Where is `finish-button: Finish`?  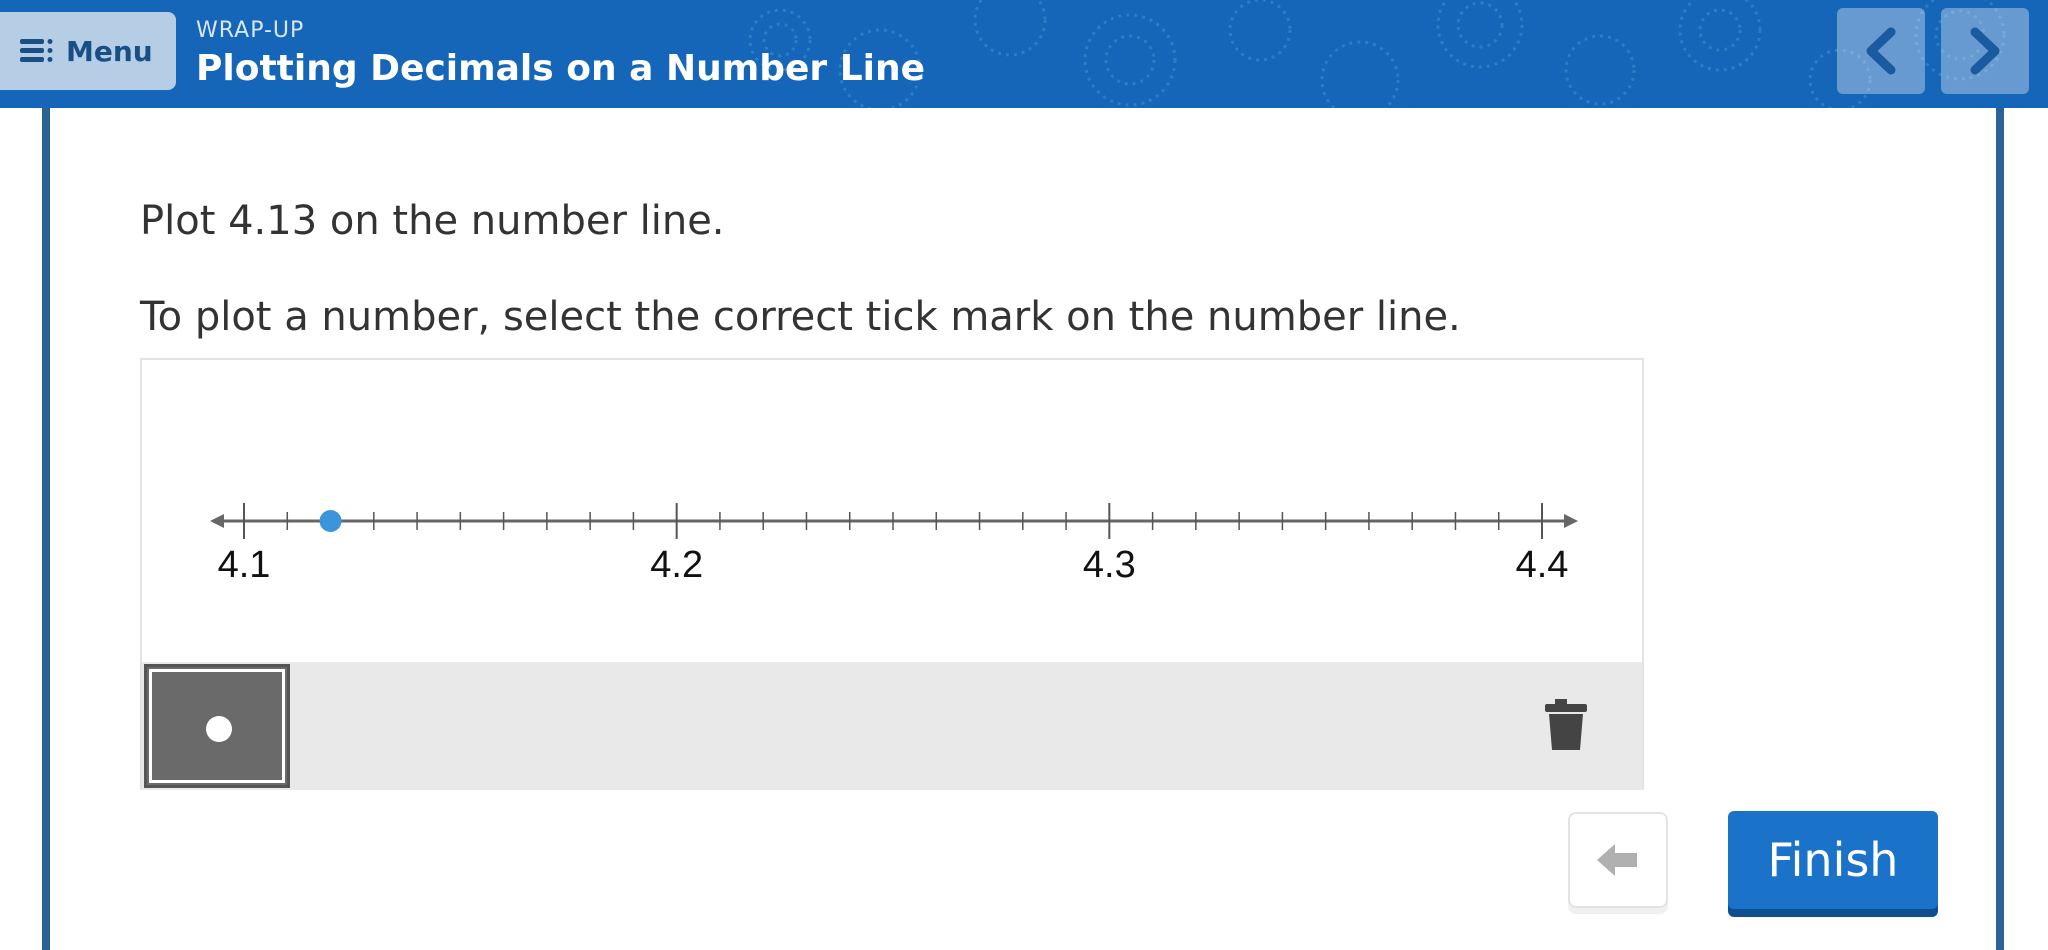
finish-button: Finish is located at coordinates (1833, 860).